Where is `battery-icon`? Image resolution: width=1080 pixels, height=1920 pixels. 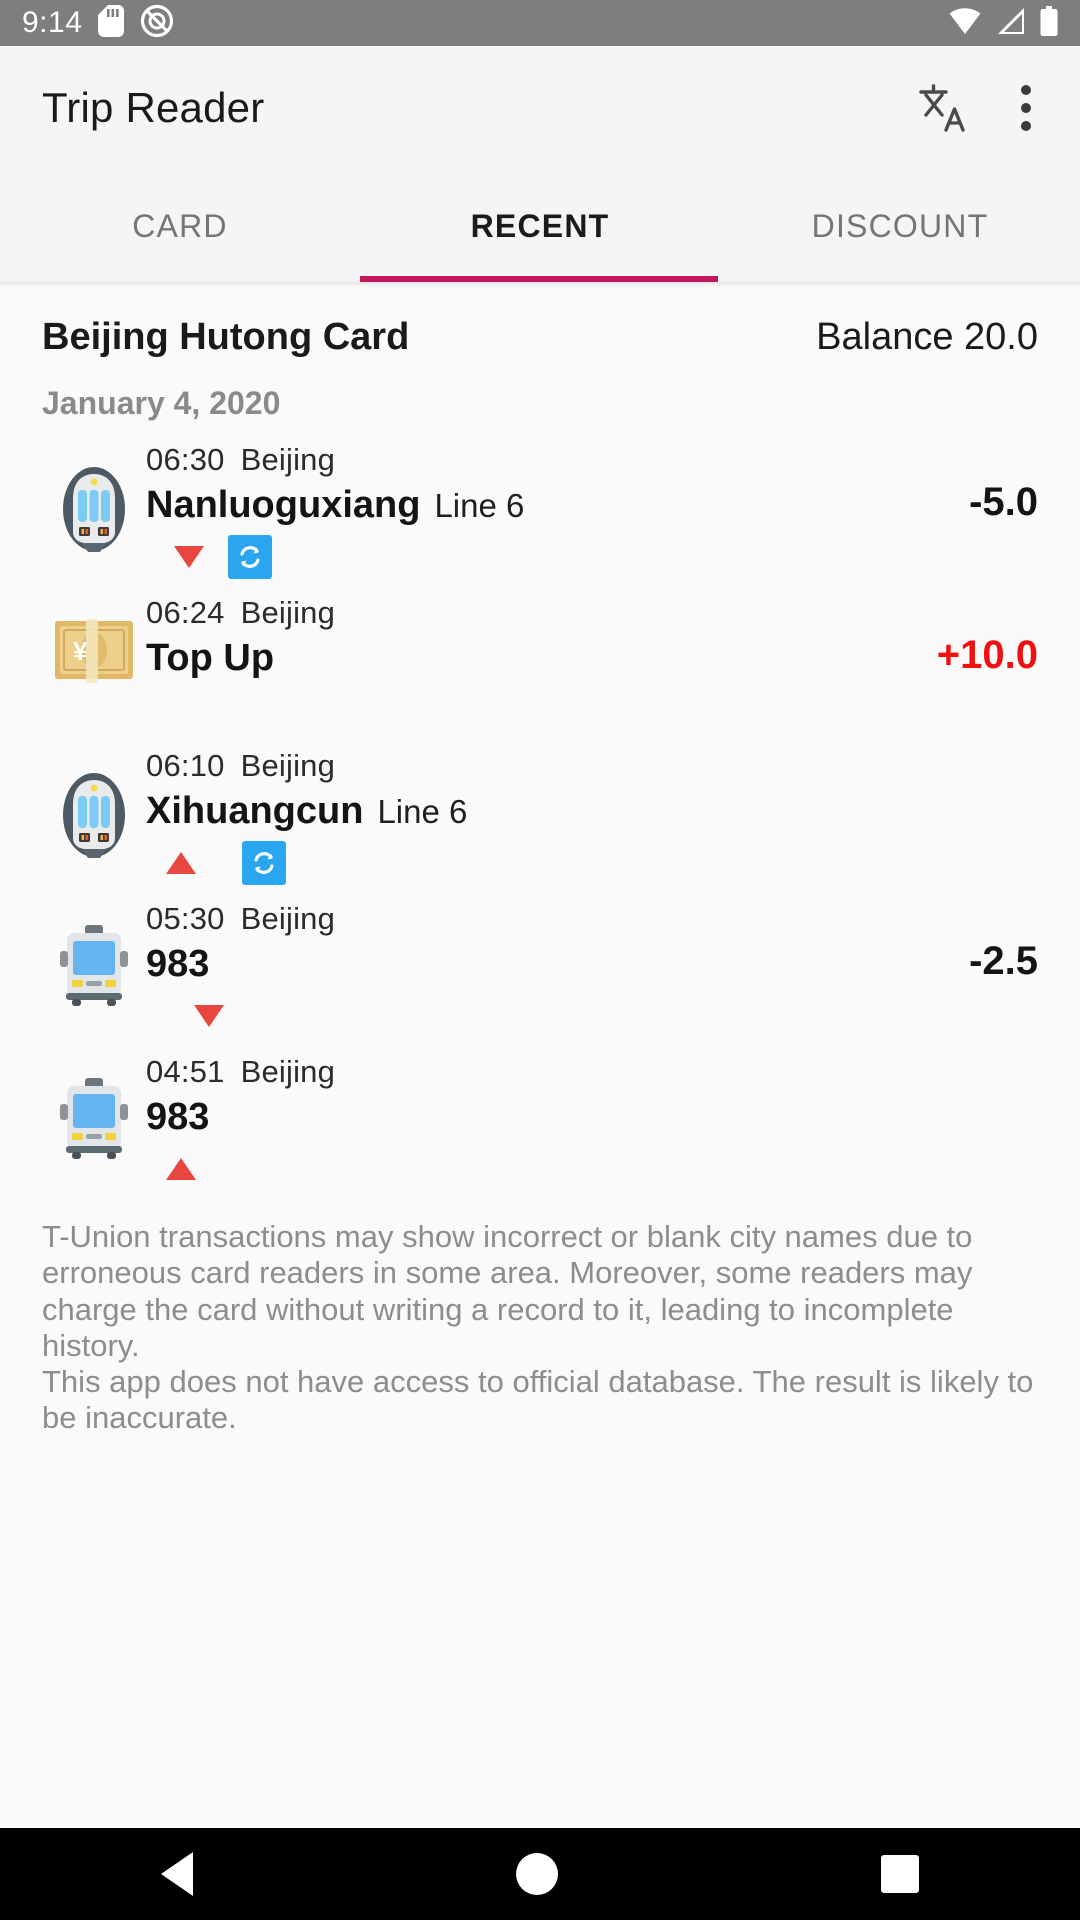 battery-icon is located at coordinates (1049, 23).